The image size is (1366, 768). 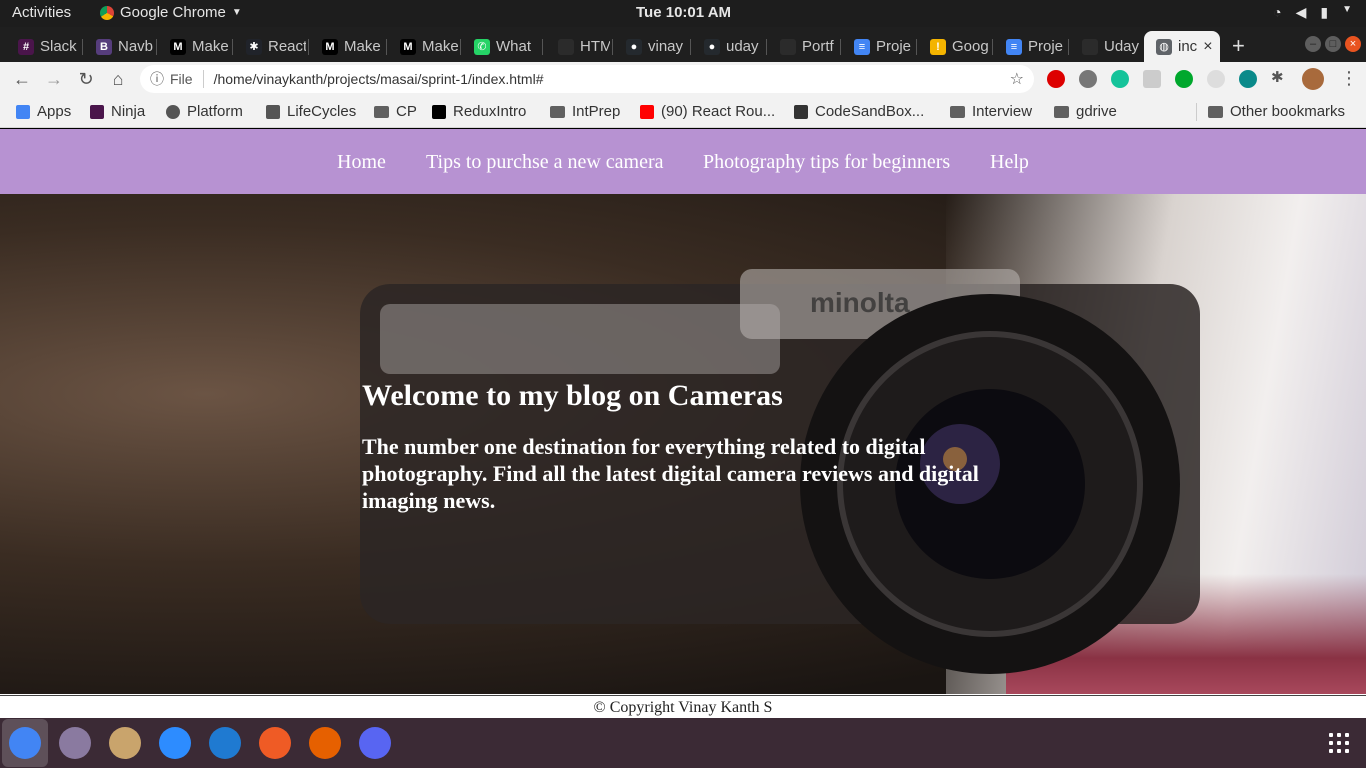 What do you see at coordinates (440, 46) in the screenshot?
I see `tab-label: Make` at bounding box center [440, 46].